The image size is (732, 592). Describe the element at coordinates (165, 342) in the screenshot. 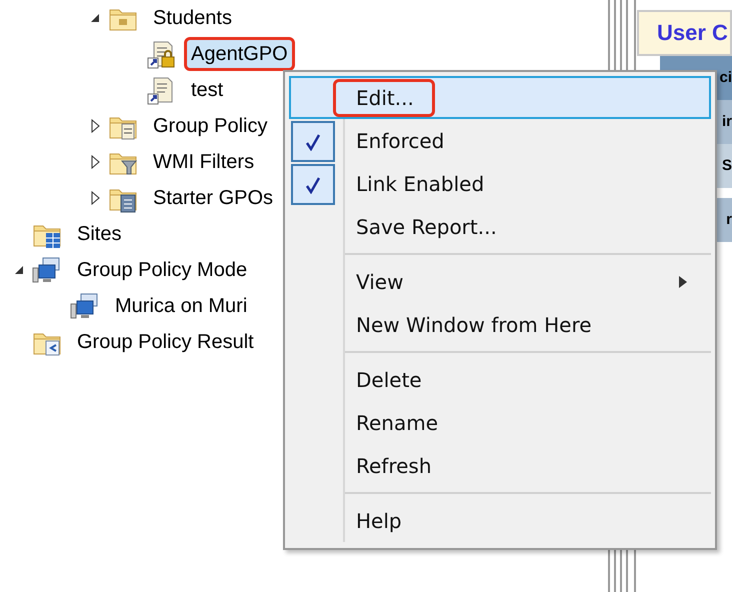

I see `tree-item: Group Policy Result` at that location.